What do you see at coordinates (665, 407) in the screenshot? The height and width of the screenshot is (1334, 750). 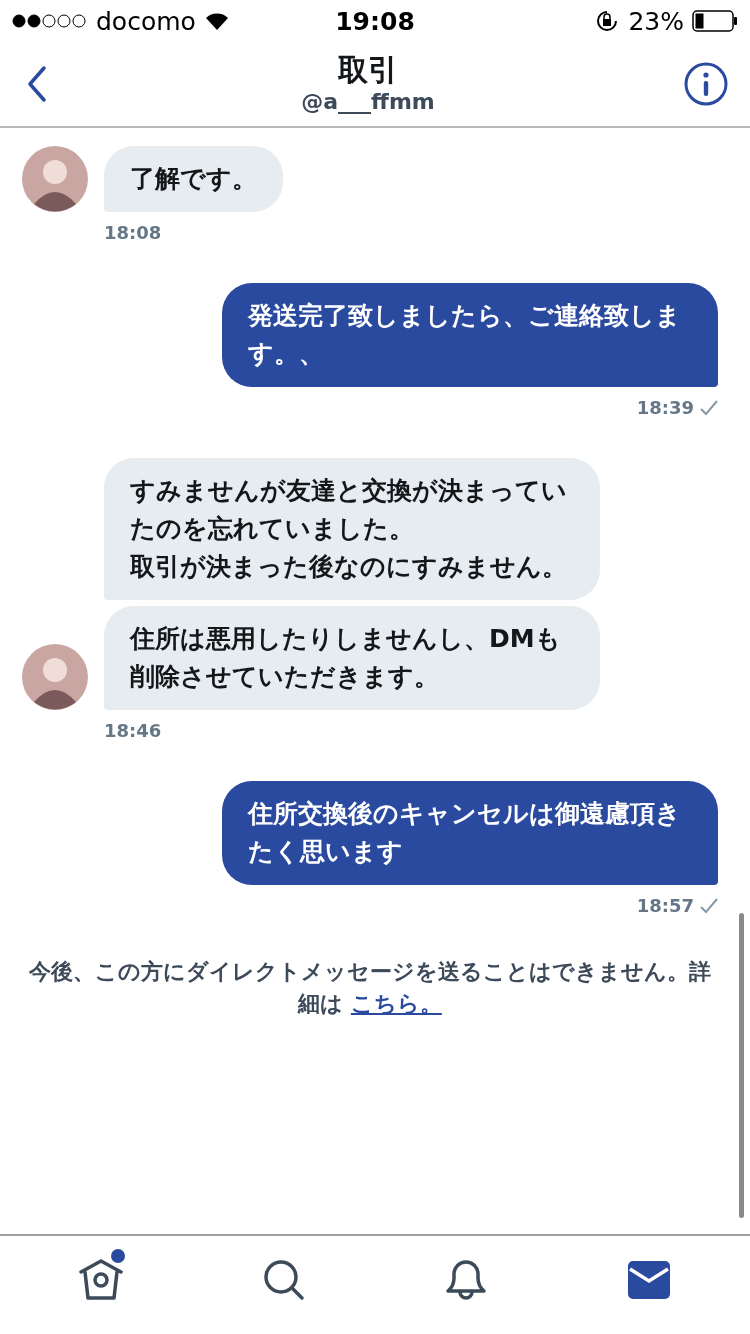 I see `message-time: 18:39` at bounding box center [665, 407].